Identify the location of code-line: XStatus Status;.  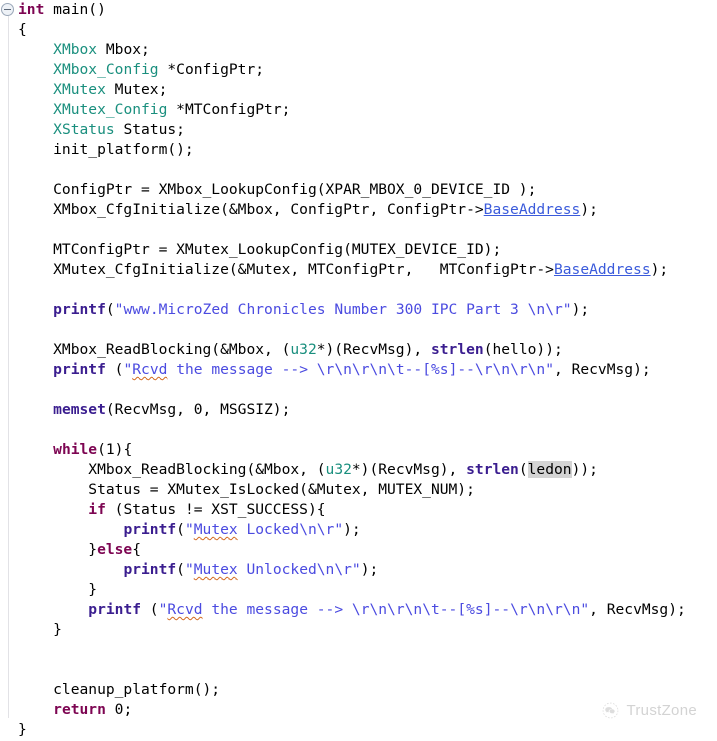
(367, 130).